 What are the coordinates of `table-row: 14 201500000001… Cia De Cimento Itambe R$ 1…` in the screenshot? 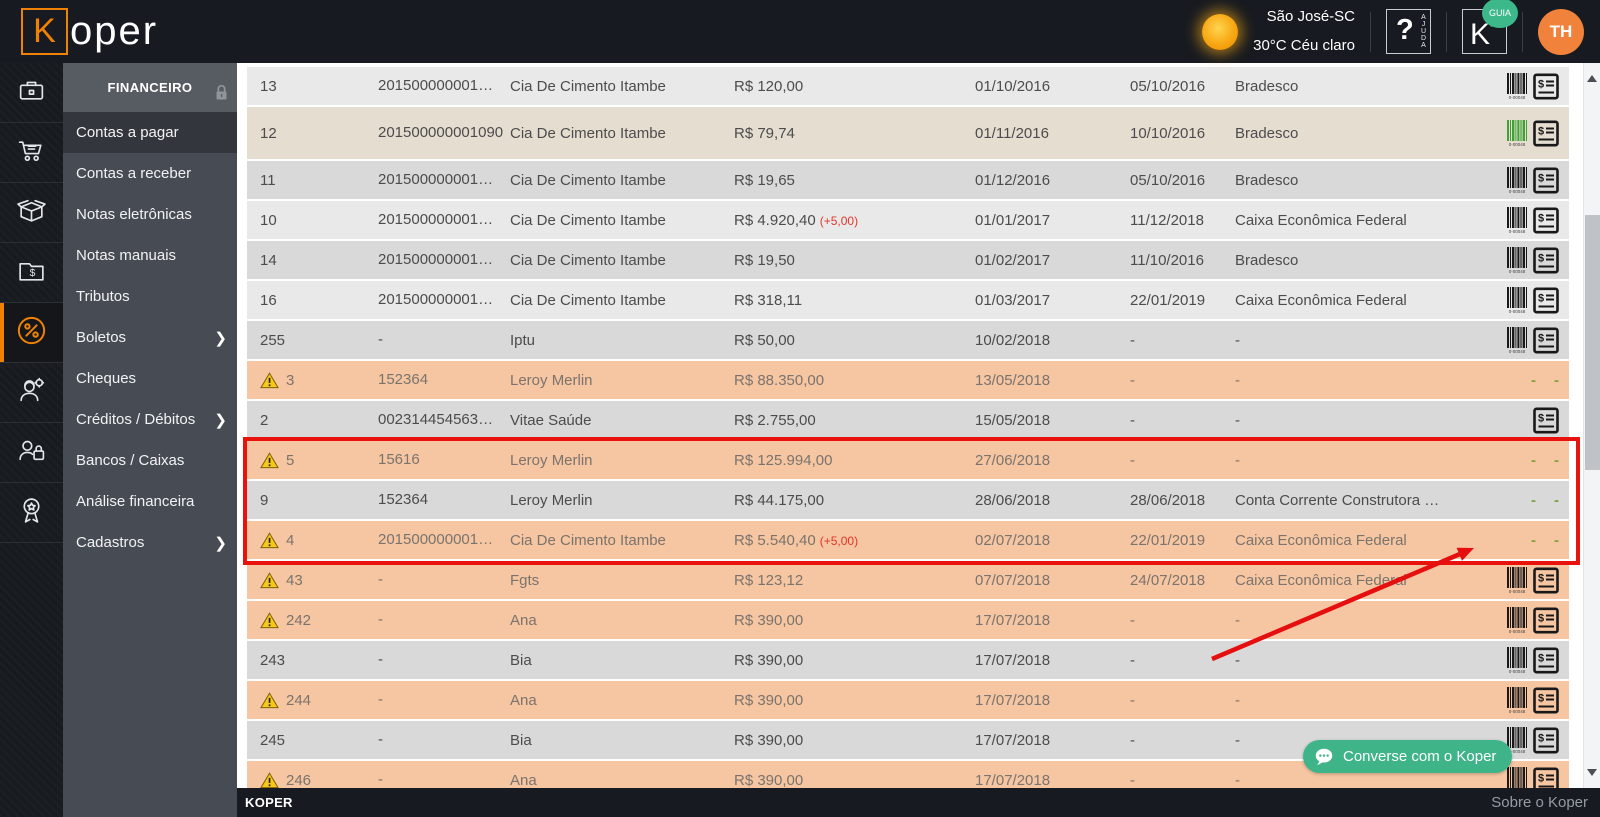 It's located at (908, 261).